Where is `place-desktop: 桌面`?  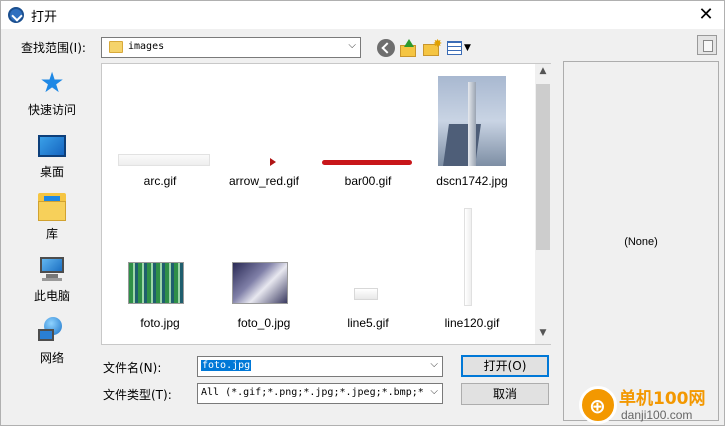 place-desktop: 桌面 is located at coordinates (52, 154).